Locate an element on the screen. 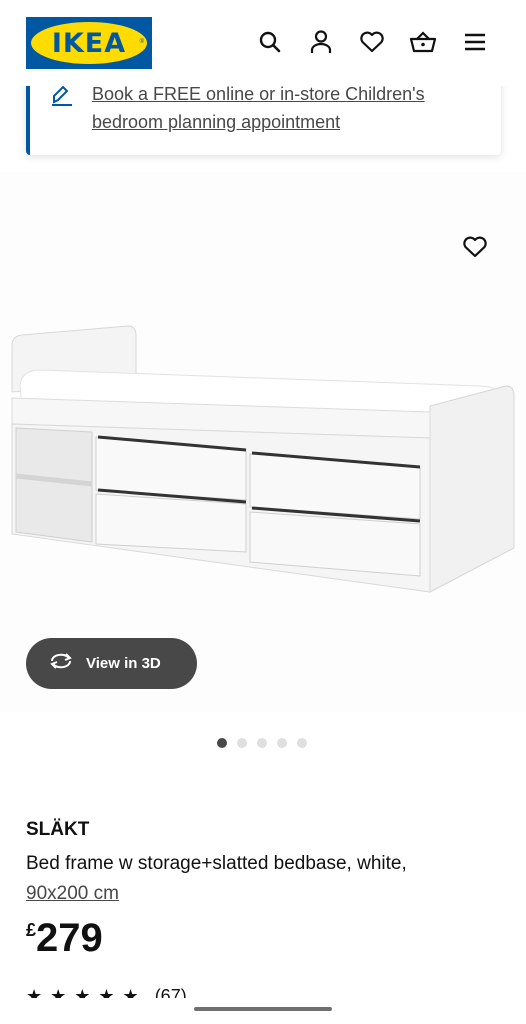  logo-text: IKEA is located at coordinates (89, 43).